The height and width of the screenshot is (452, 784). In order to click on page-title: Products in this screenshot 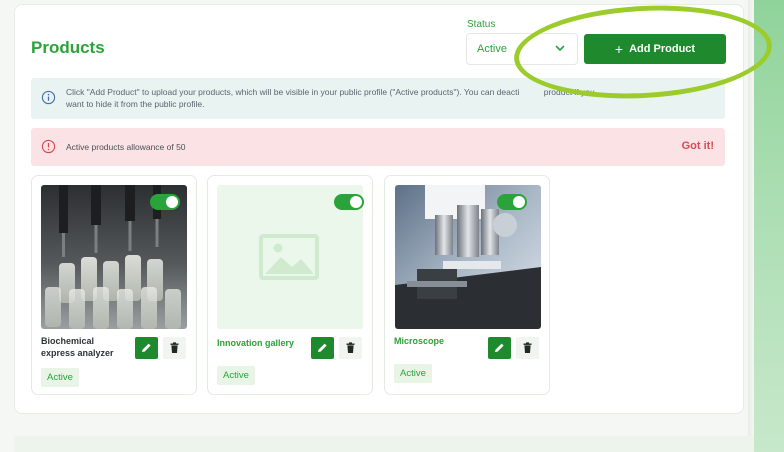, I will do `click(68, 47)`.